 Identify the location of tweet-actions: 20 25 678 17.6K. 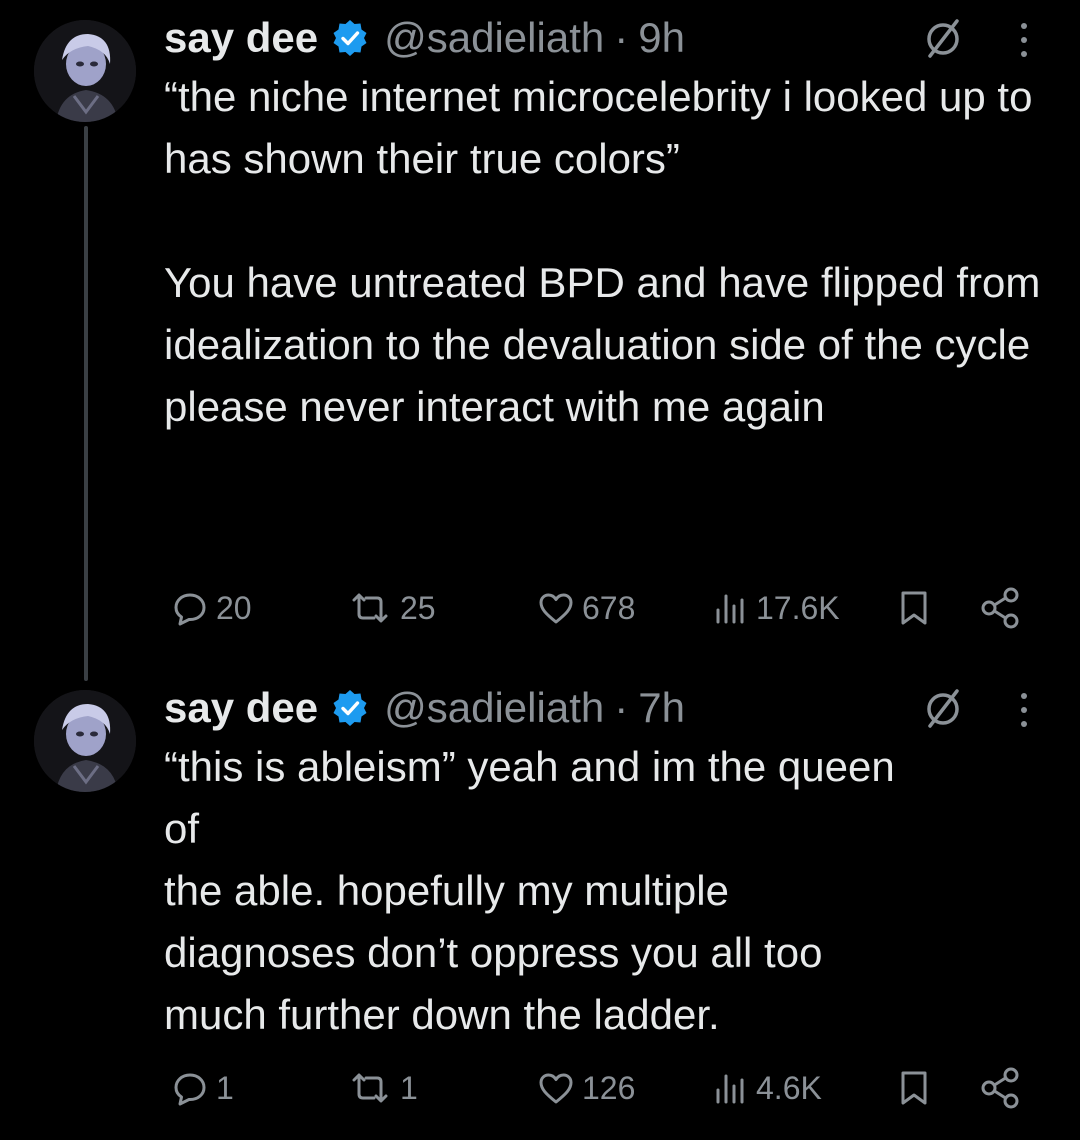
(540, 608).